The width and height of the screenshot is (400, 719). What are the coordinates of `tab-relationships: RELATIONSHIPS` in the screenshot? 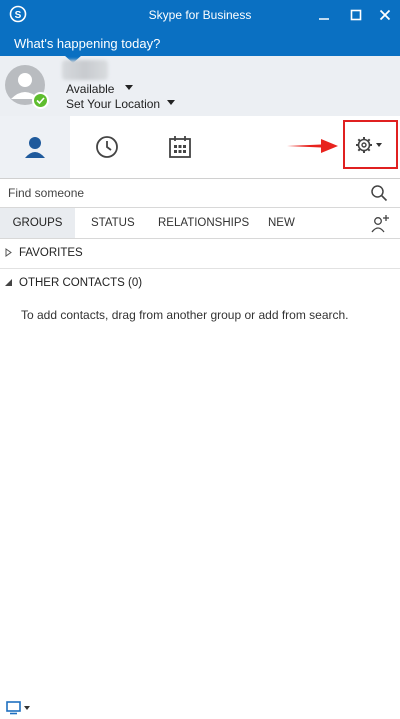 It's located at (203, 223).